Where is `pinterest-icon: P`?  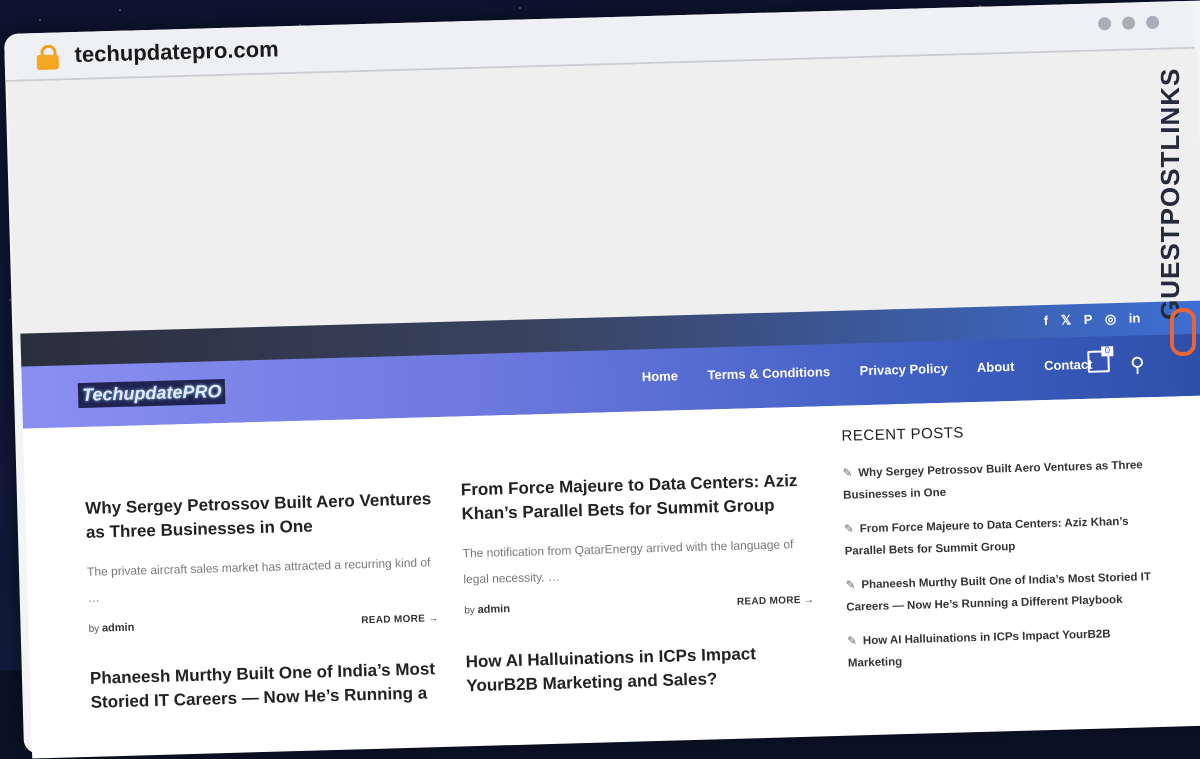
pinterest-icon: P is located at coordinates (1088, 319).